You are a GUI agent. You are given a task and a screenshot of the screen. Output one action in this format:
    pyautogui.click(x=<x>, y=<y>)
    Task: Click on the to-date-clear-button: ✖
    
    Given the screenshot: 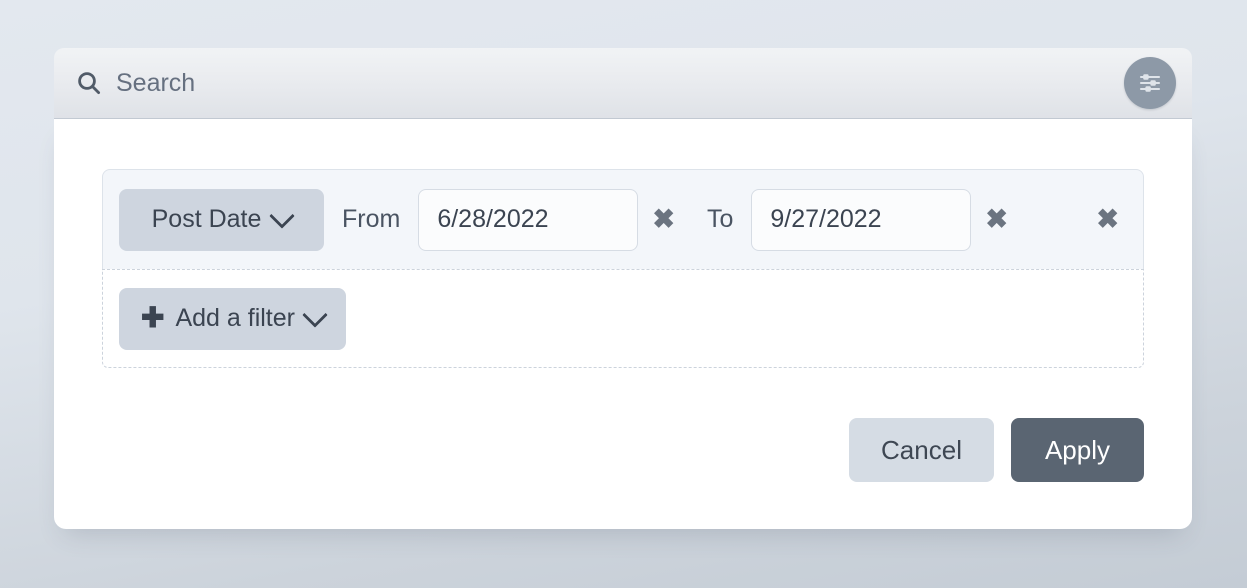 What is the action you would take?
    pyautogui.click(x=996, y=219)
    